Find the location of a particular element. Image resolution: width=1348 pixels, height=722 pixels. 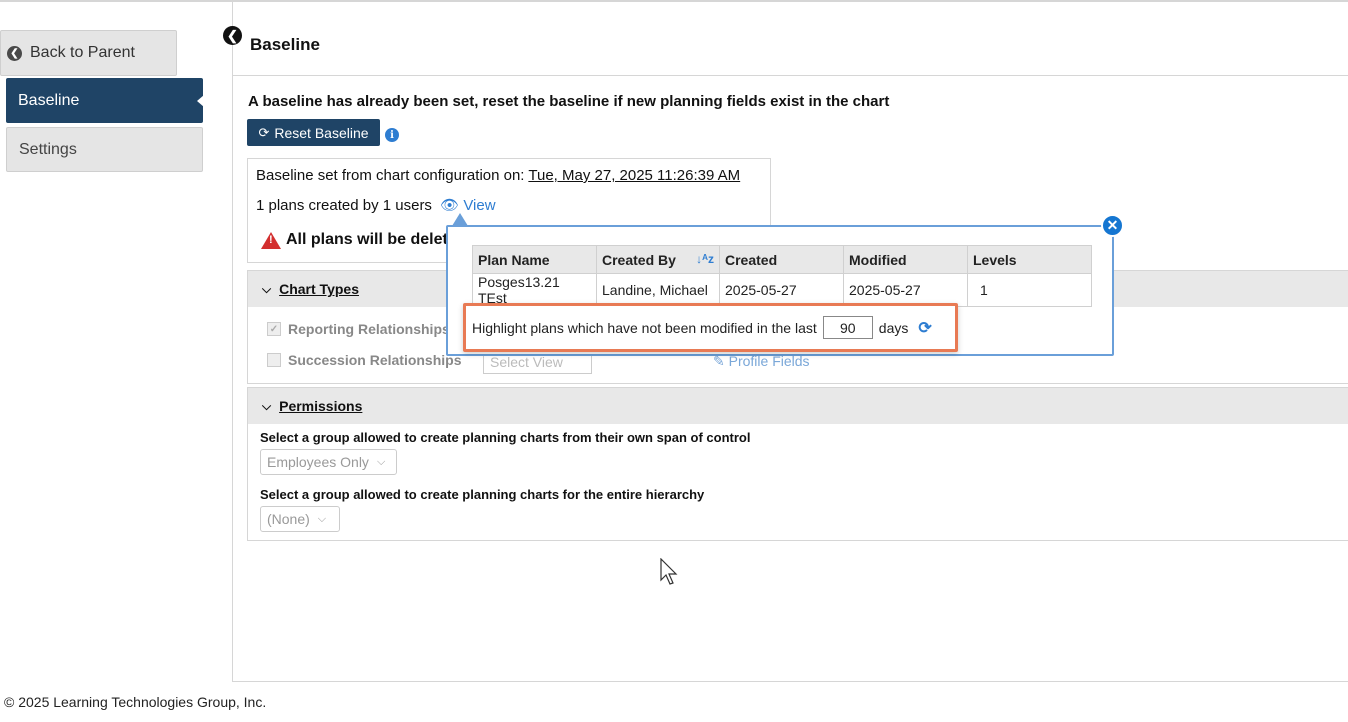

select-view-placeholder: Select View is located at coordinates (526, 362).